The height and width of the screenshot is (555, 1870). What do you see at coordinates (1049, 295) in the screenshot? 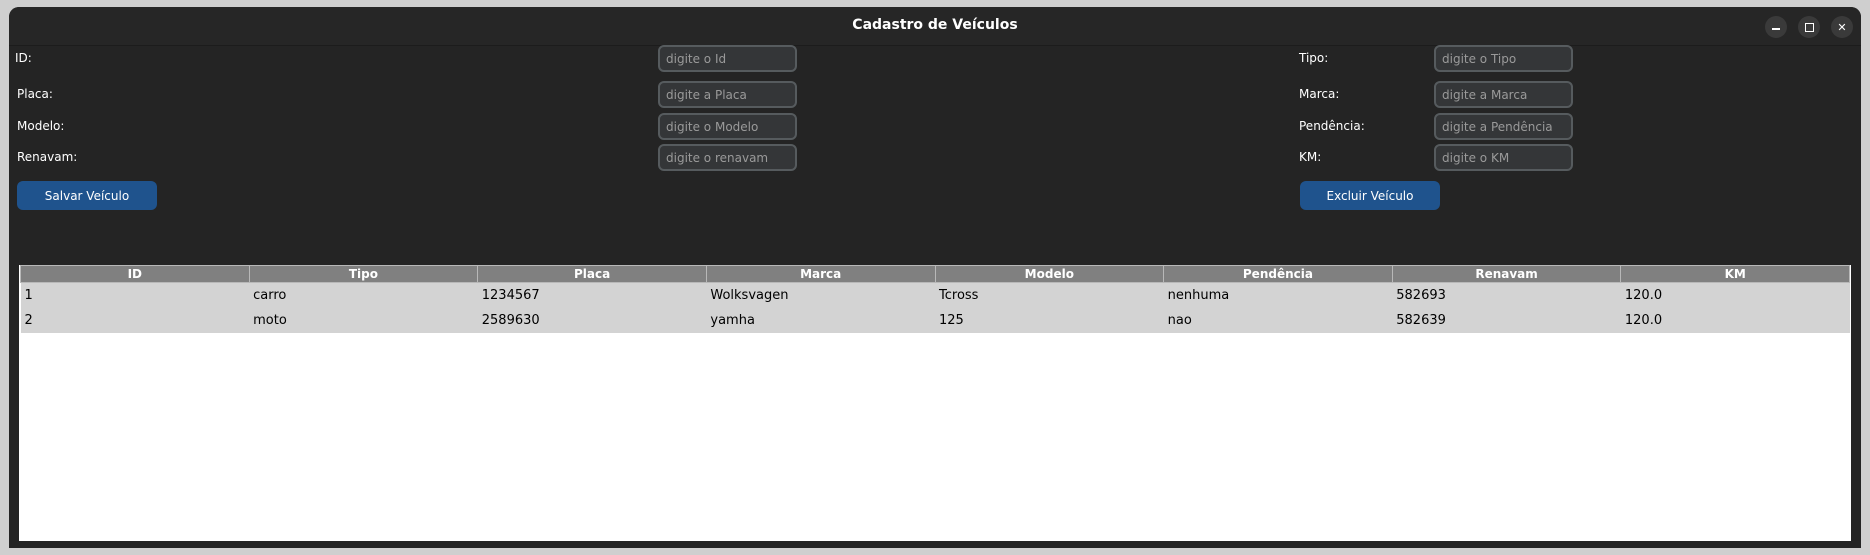
I see `cell-modelo: Tcross` at bounding box center [1049, 295].